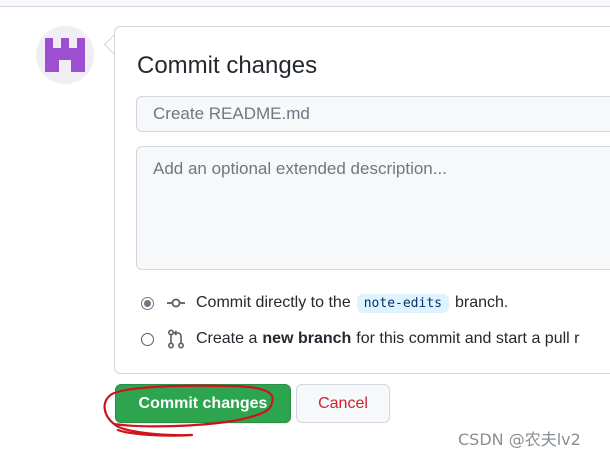 Image resolution: width=610 pixels, height=456 pixels. What do you see at coordinates (147, 339) in the screenshot?
I see `new-branch-radio` at bounding box center [147, 339].